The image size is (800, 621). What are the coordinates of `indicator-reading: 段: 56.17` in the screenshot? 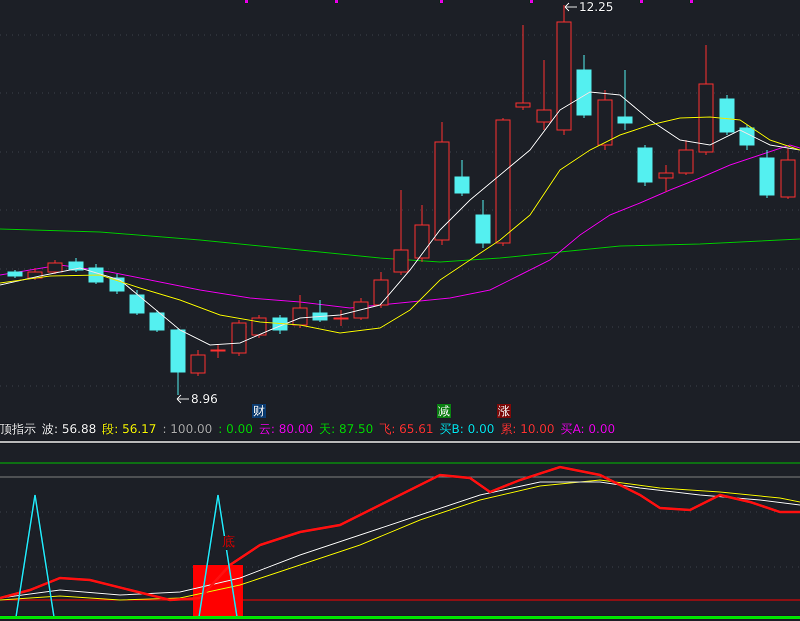 It's located at (129, 429).